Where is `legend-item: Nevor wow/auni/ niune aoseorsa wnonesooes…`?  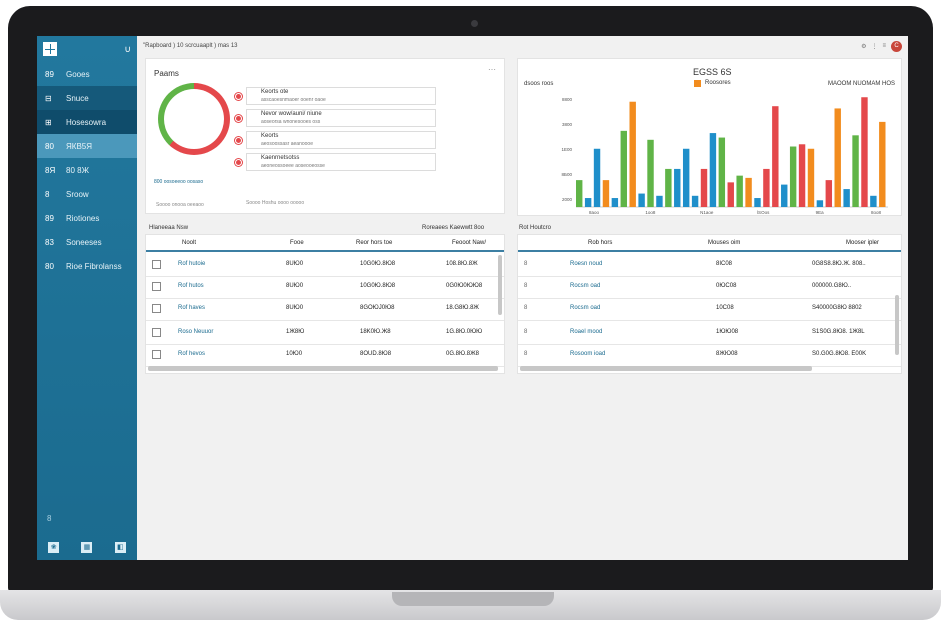 legend-item: Nevor wow/auni/ niune aoseorsa wnonesooes… is located at coordinates (335, 118).